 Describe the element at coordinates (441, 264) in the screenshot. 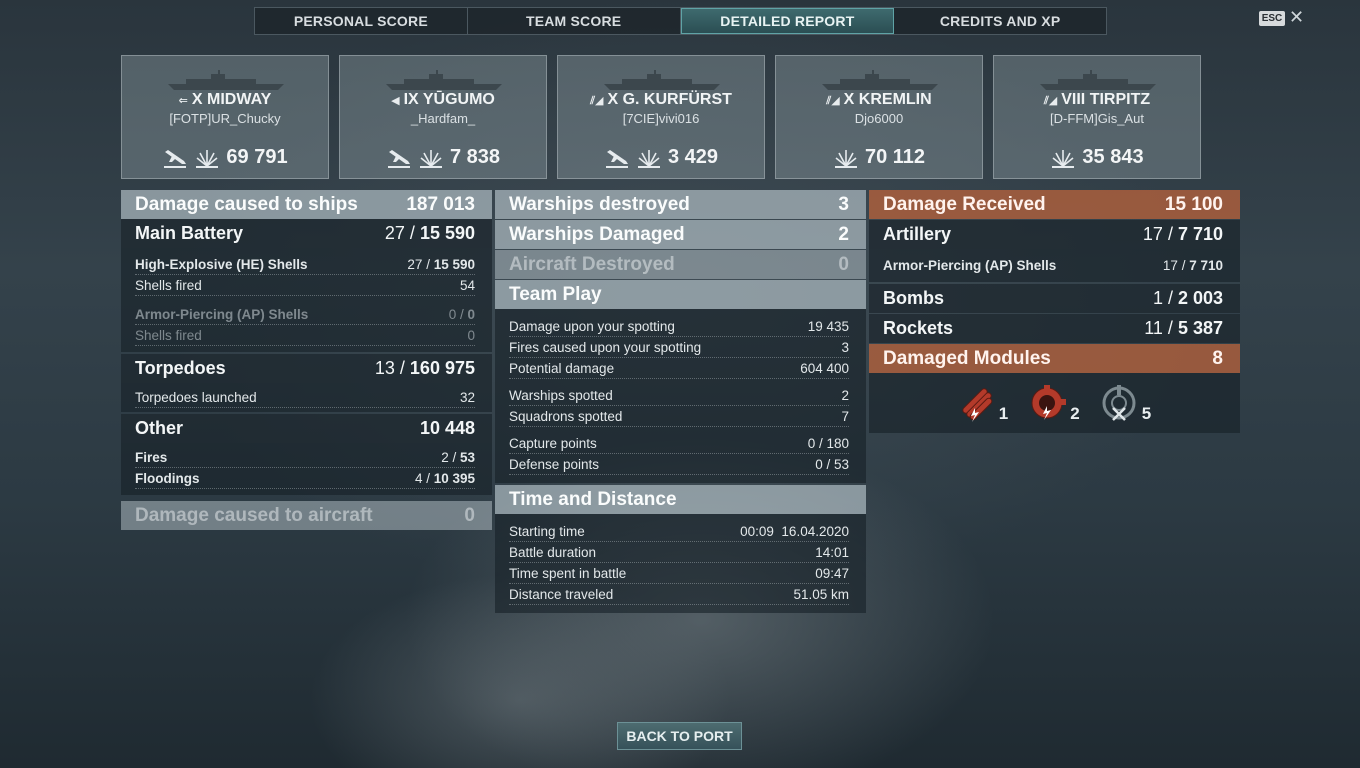

I see `he-shells-value: 27 / 15 590` at that location.